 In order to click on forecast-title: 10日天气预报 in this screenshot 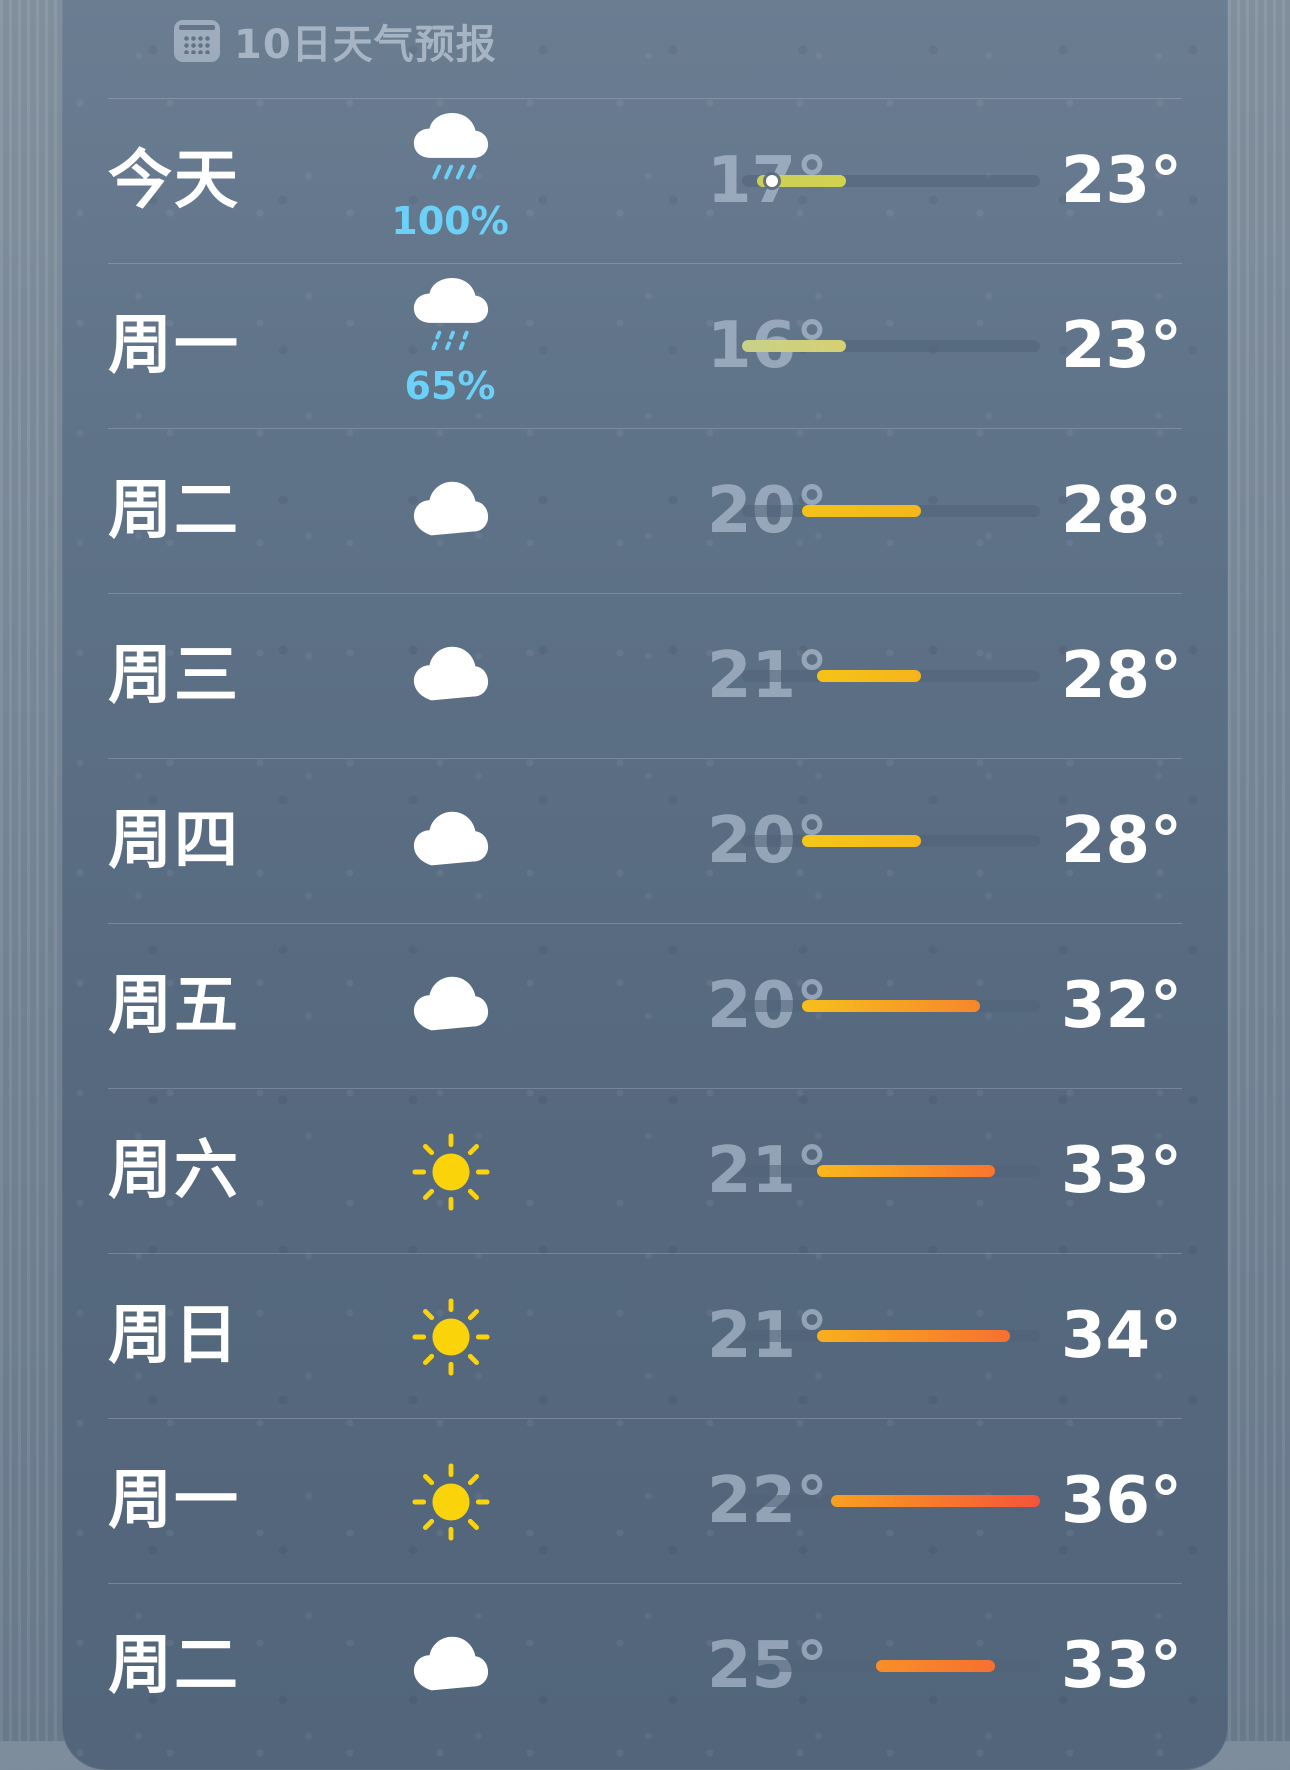, I will do `click(365, 45)`.